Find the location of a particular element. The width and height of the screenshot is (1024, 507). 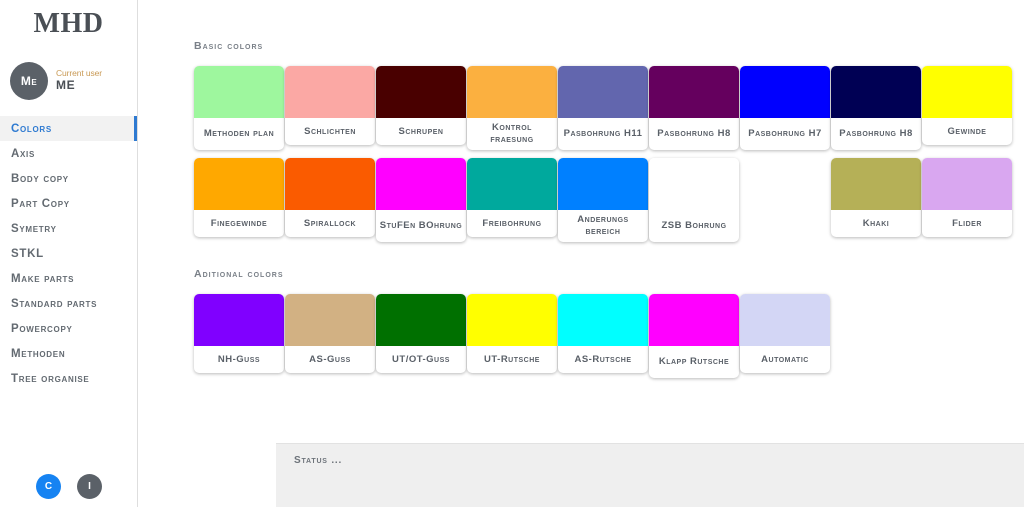

sidebar-item-label: Body copy is located at coordinates (40, 178).